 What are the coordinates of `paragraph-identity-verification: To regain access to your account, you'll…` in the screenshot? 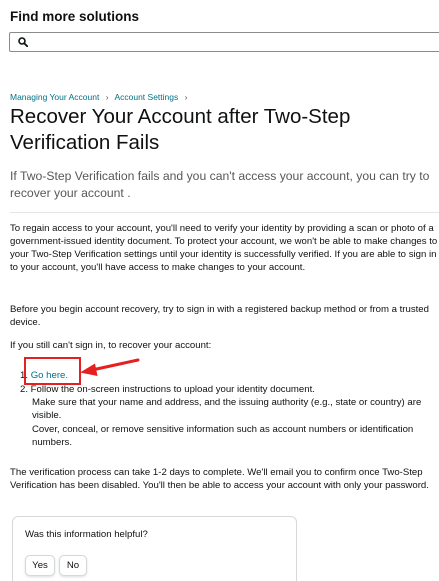 It's located at (224, 248).